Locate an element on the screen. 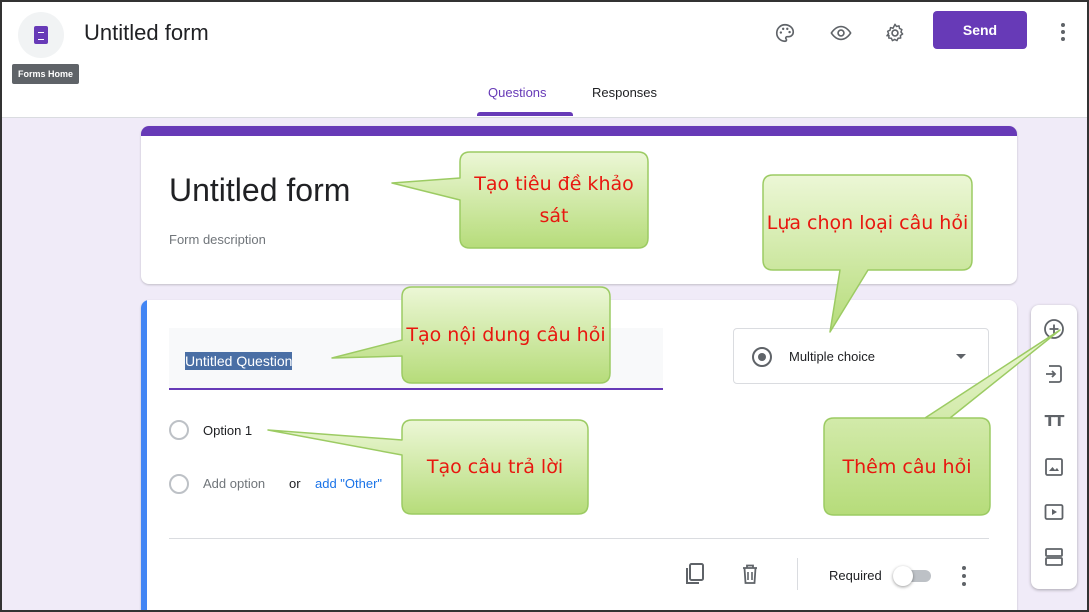 The image size is (1089, 612). add-question-icon is located at coordinates (1054, 329).